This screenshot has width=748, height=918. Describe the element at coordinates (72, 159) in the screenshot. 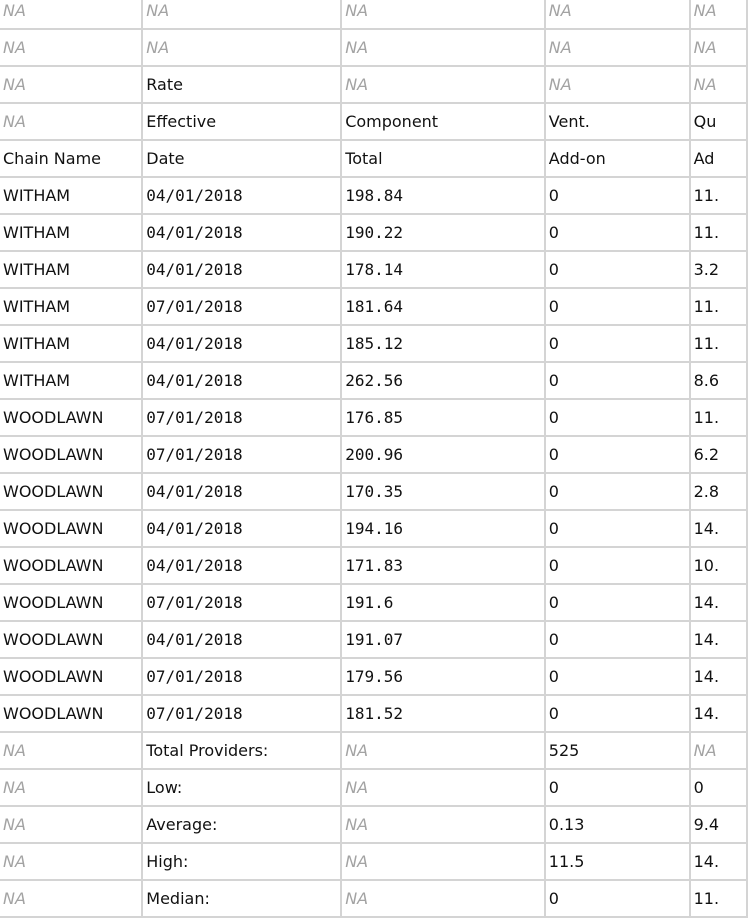

I see `grid-cell: Chain Name` at that location.